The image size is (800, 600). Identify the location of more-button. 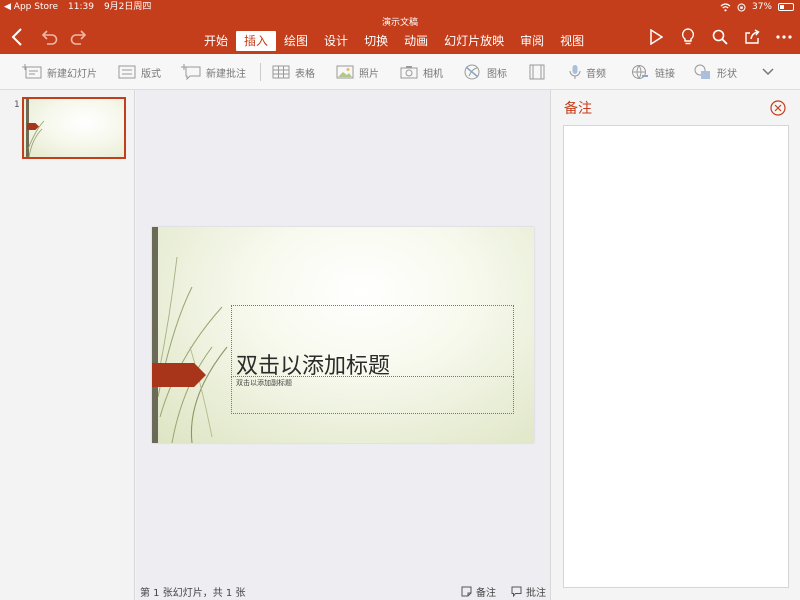
(784, 37).